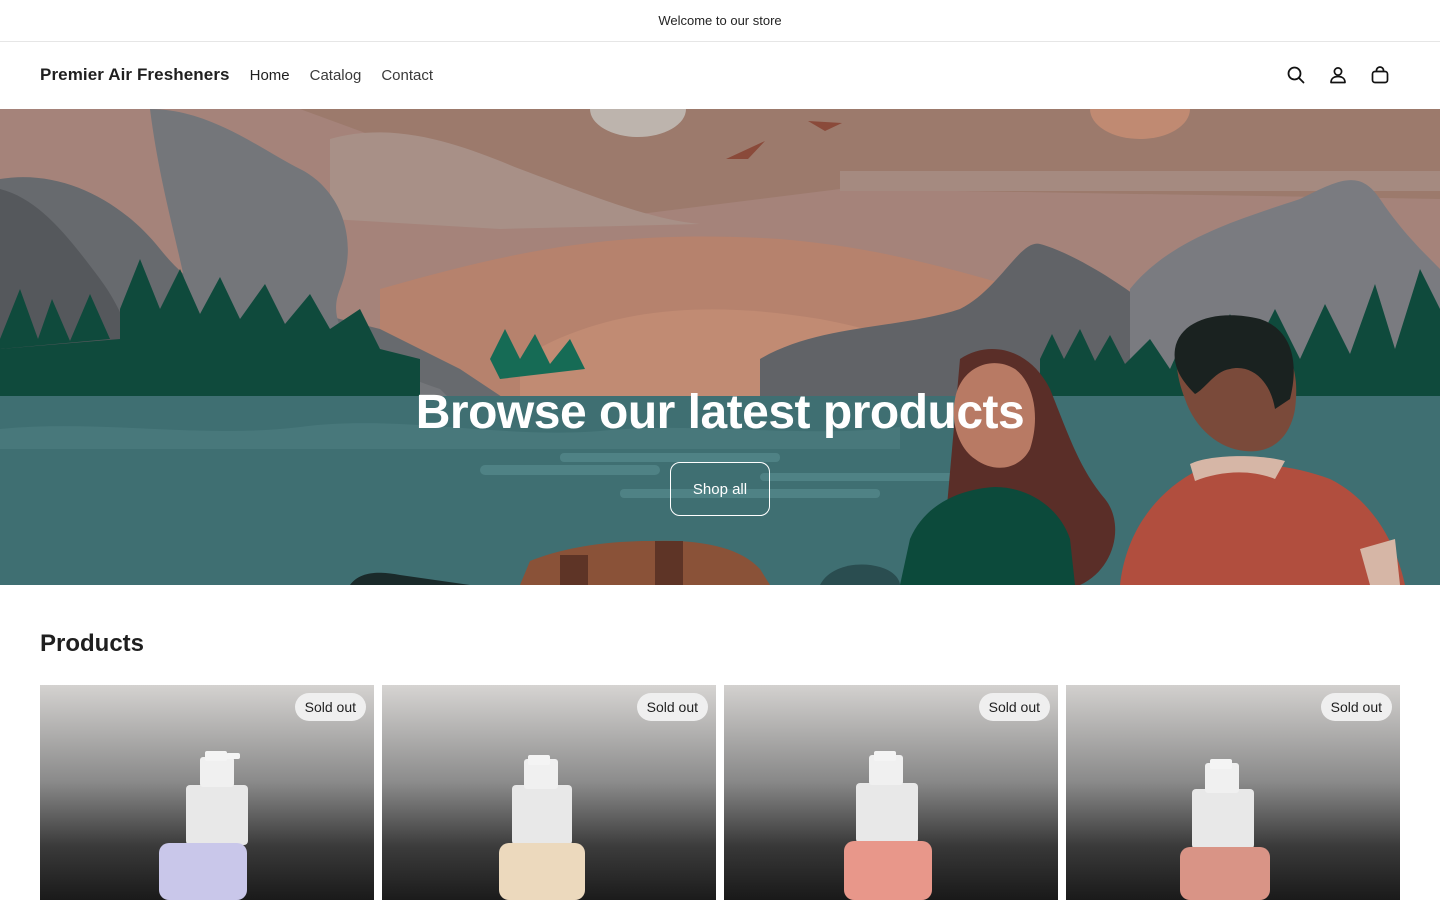 Image resolution: width=1440 pixels, height=900 pixels. Describe the element at coordinates (407, 75) in the screenshot. I see `nav-contact: Contact` at that location.